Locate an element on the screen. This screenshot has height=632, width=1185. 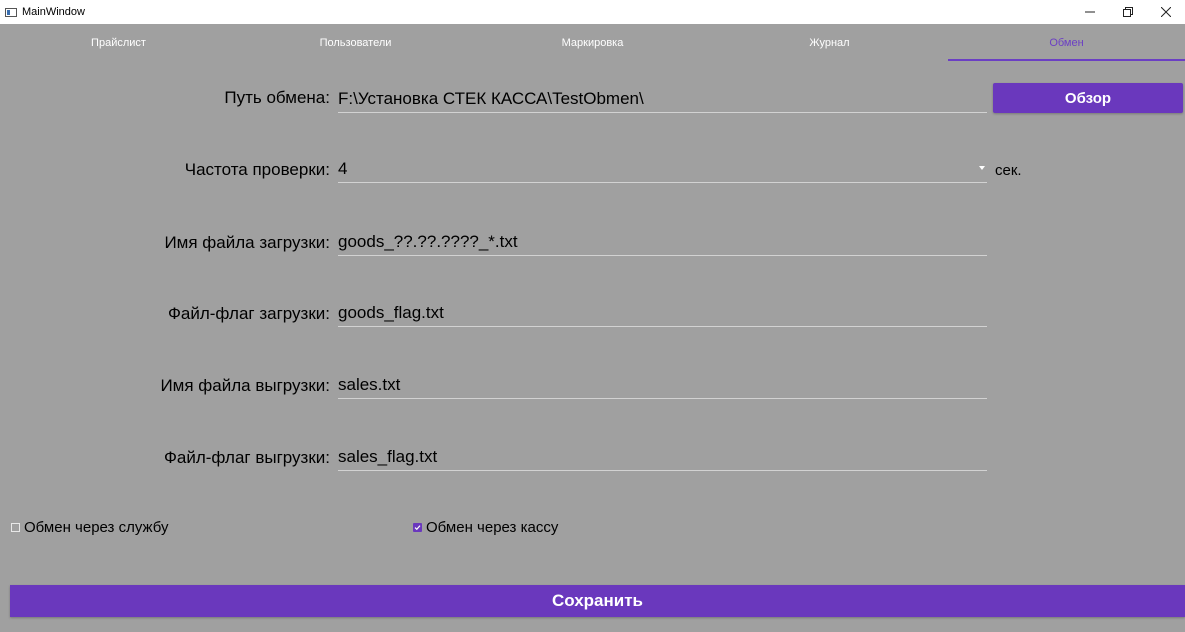
check-frequency-label: Частота проверки: is located at coordinates (257, 169).